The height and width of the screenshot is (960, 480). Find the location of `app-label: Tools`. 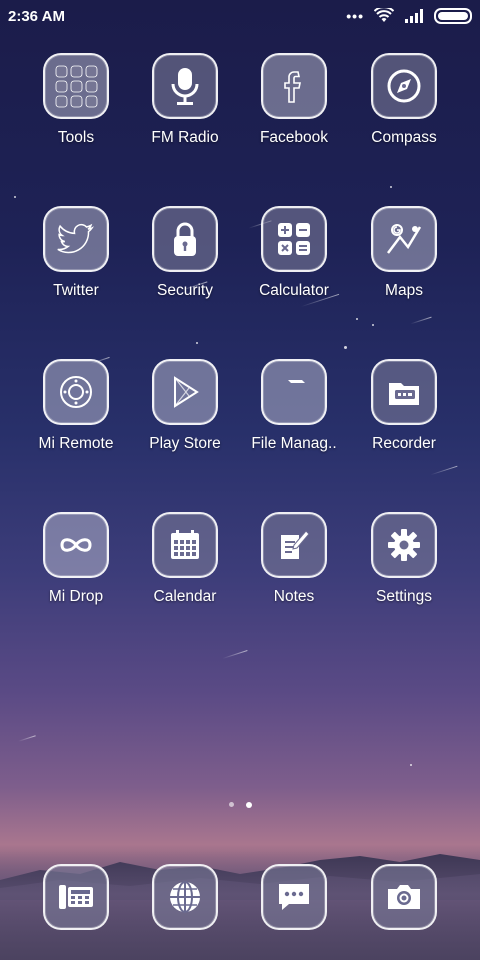

app-label: Tools is located at coordinates (76, 137).